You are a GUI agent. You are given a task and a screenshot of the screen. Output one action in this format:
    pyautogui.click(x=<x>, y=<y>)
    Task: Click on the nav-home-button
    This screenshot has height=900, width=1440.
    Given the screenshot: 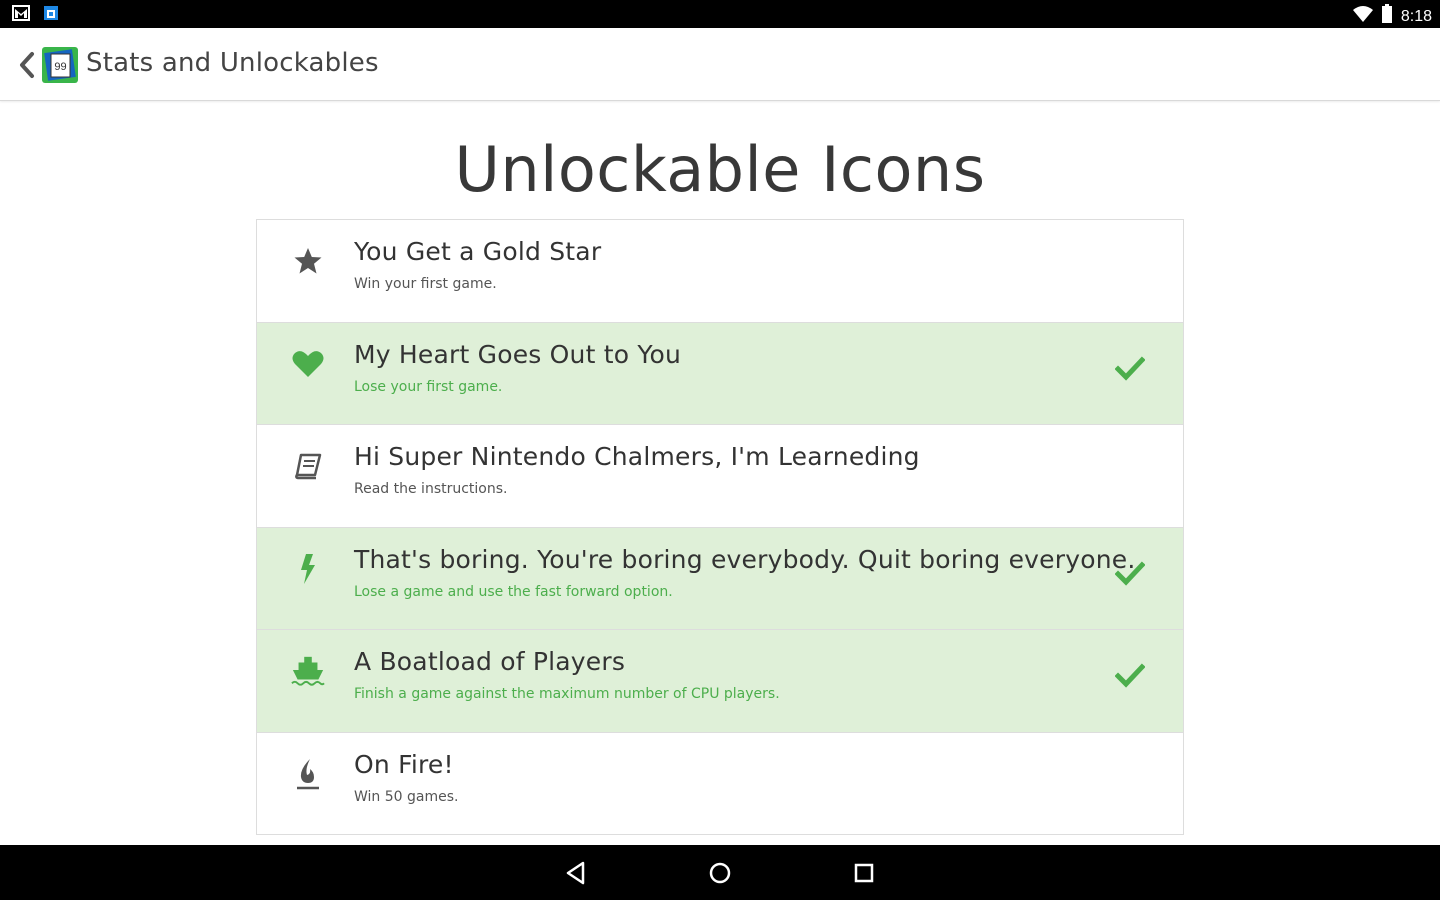 What is the action you would take?
    pyautogui.click(x=720, y=873)
    